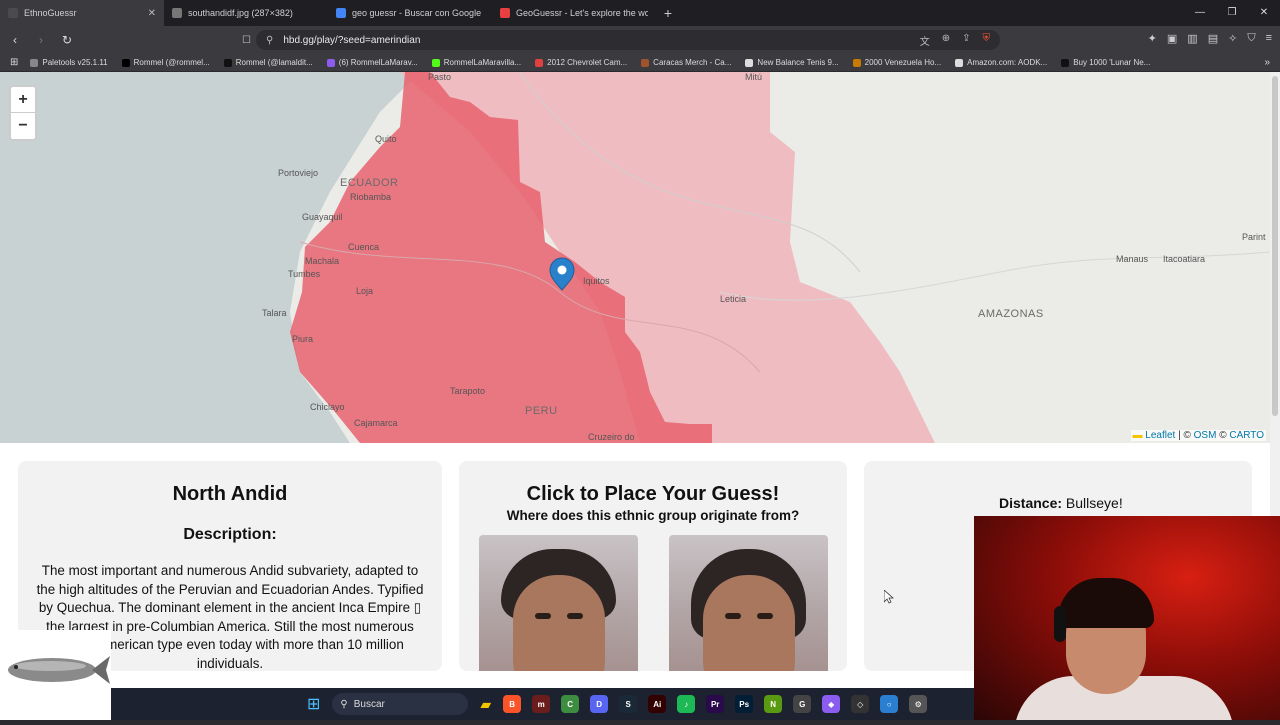  Describe the element at coordinates (1160, 435) in the screenshot. I see `leaflet-link: Leaflet` at that location.